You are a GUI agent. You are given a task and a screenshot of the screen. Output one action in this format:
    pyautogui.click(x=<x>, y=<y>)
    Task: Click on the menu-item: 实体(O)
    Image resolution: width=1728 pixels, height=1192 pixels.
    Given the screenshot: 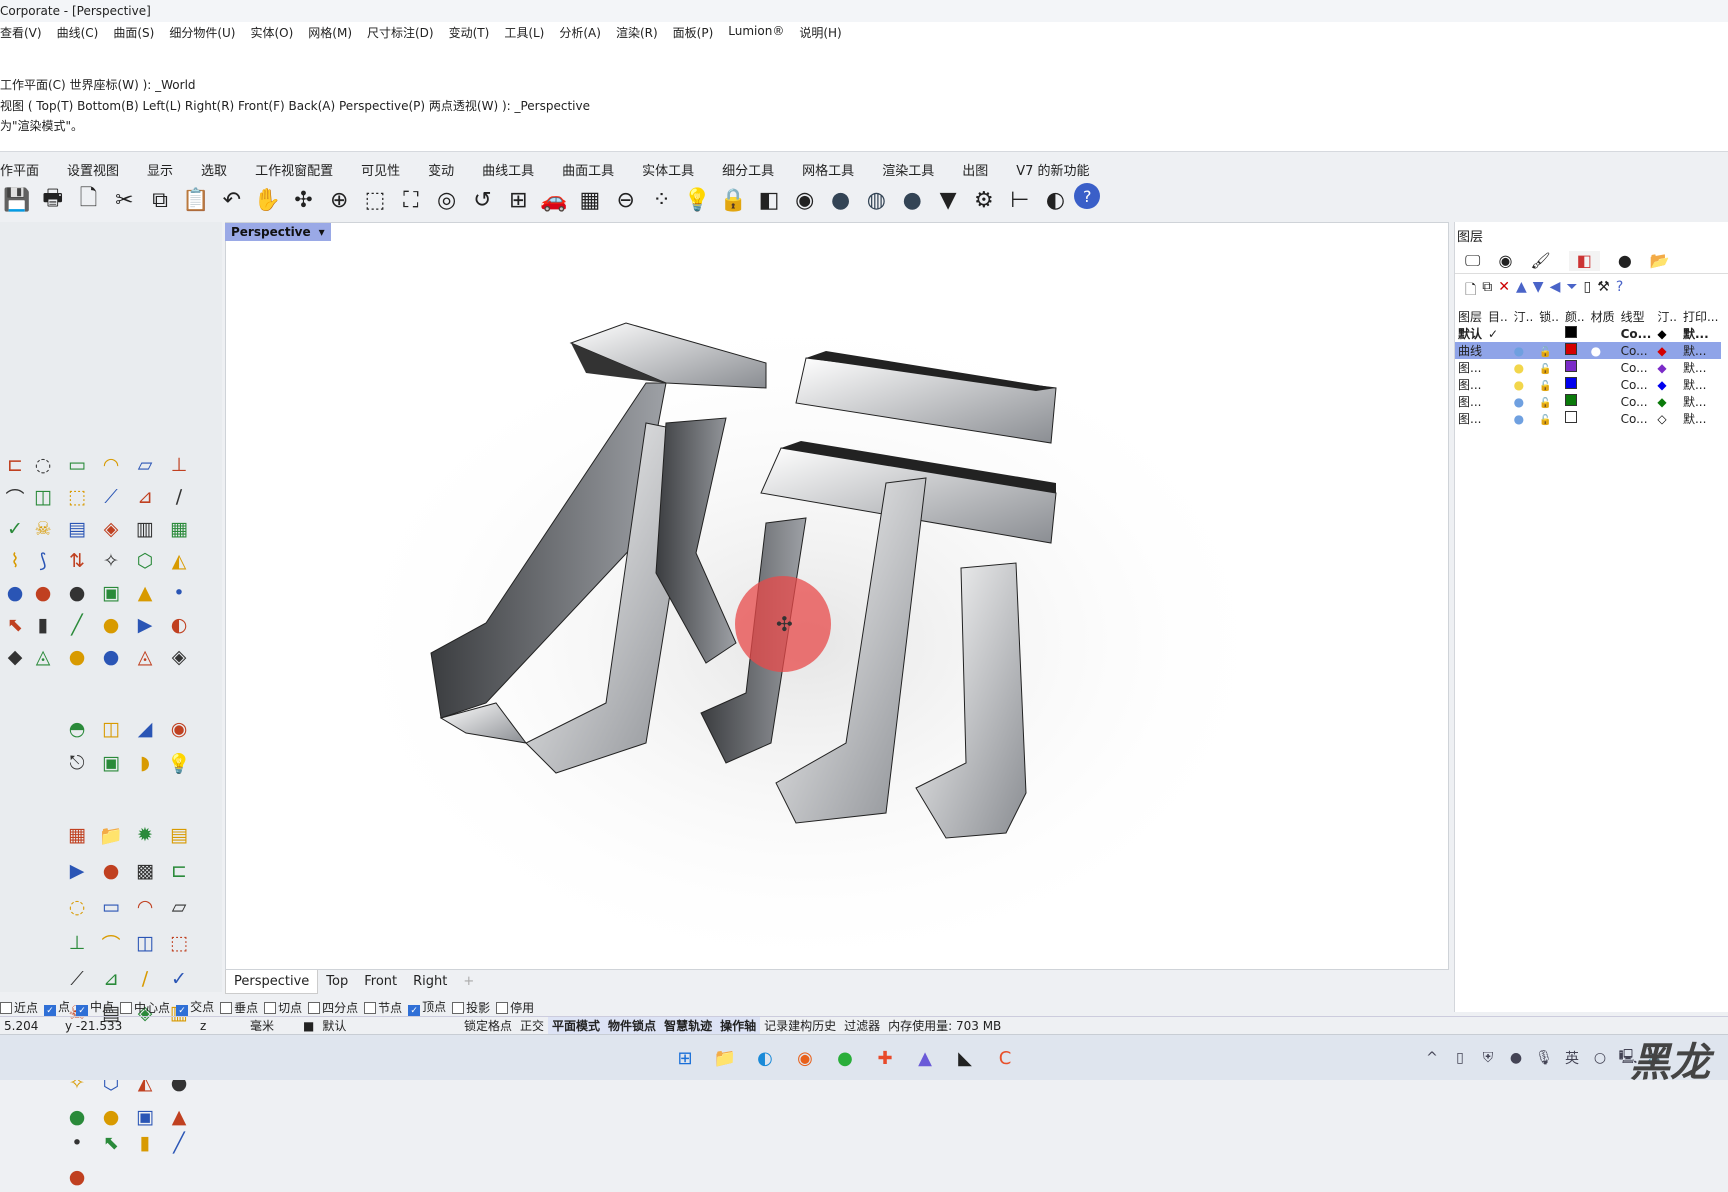 What is the action you would take?
    pyautogui.click(x=271, y=33)
    